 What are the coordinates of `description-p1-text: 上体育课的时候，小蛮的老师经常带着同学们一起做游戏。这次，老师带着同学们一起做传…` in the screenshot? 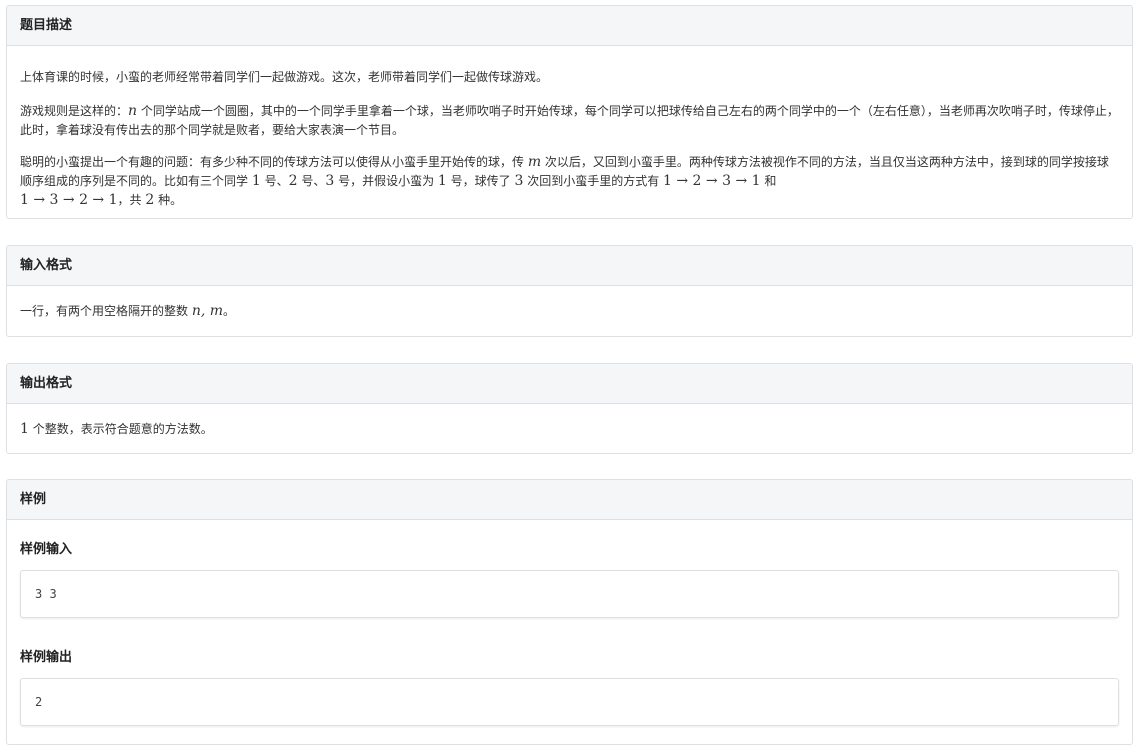 It's located at (284, 77).